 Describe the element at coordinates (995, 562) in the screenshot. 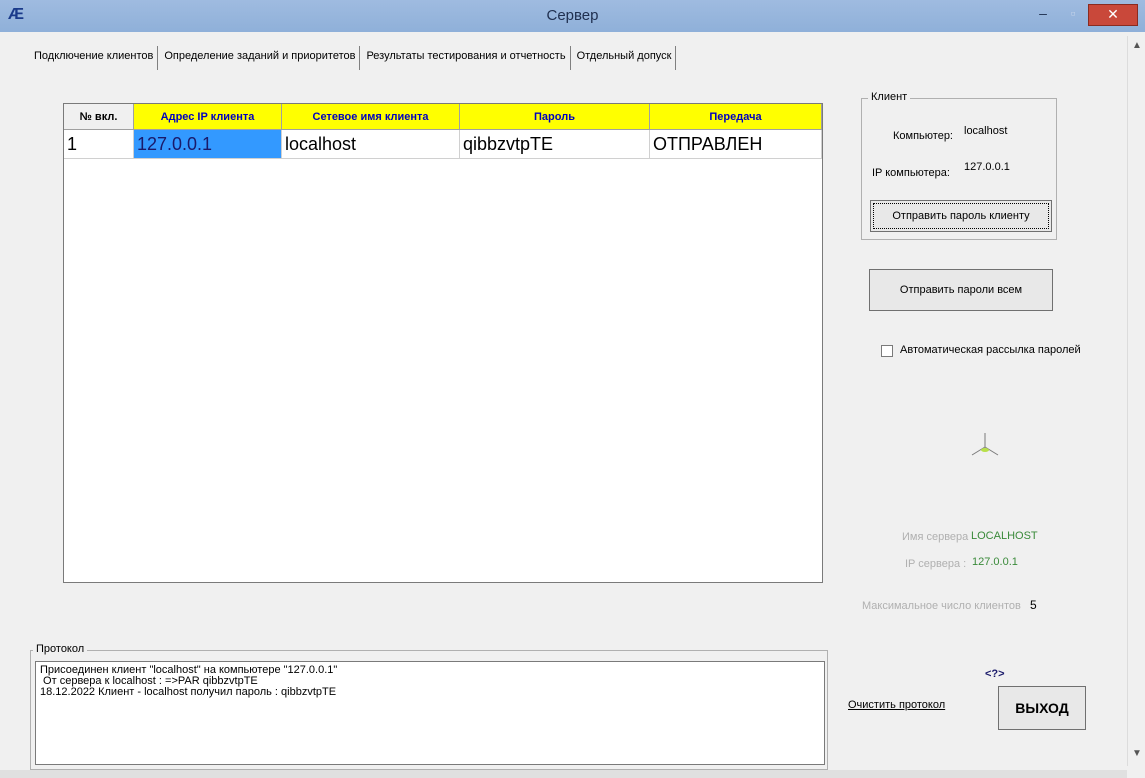

I see `server-ip-value: 127.0.0.1` at that location.